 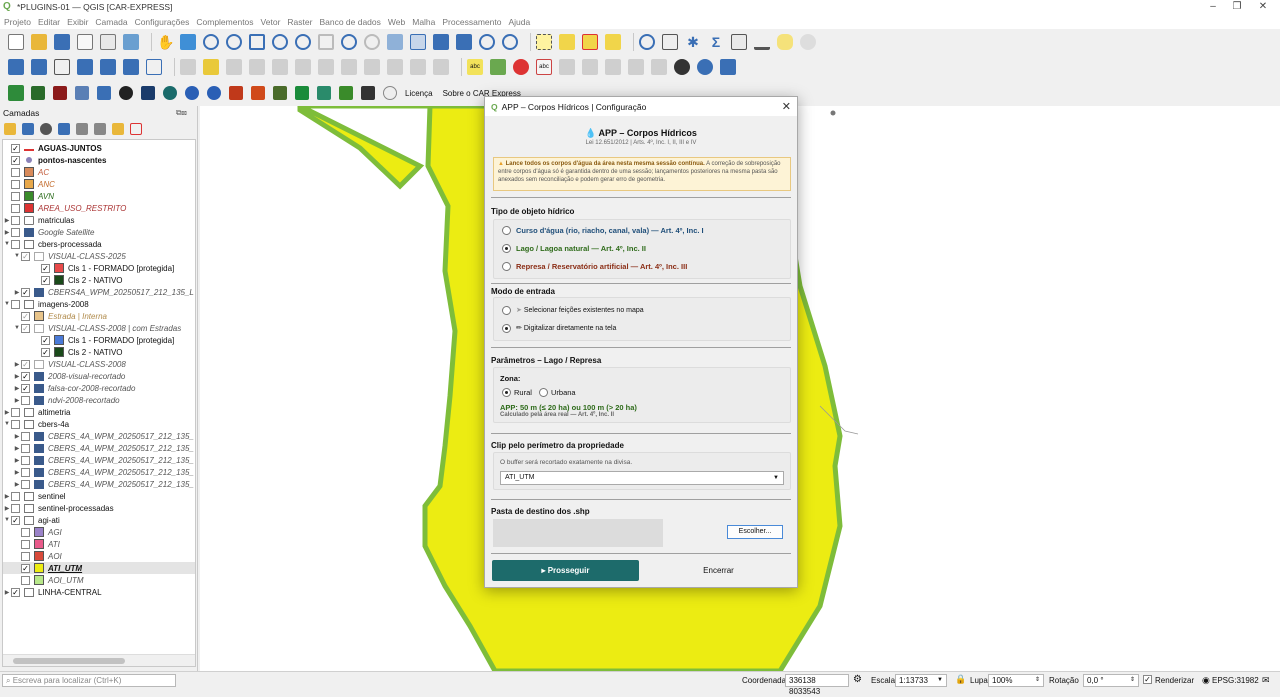 What do you see at coordinates (716, 42) in the screenshot?
I see `statistics-icon: Σ` at bounding box center [716, 42].